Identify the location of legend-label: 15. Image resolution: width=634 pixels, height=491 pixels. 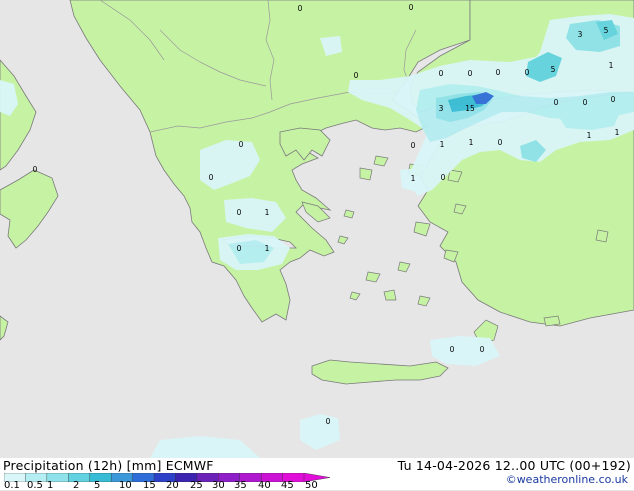
(149, 485).